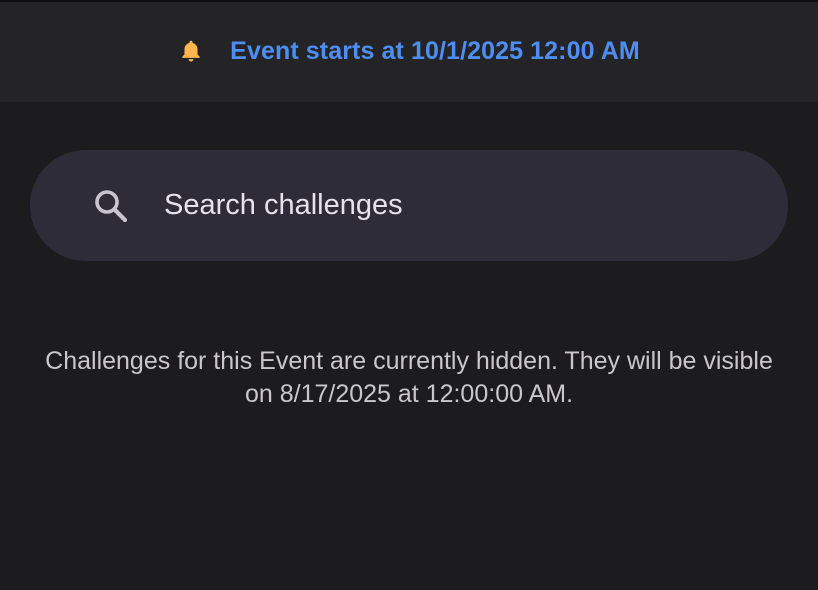 This screenshot has width=818, height=590. What do you see at coordinates (191, 51) in the screenshot?
I see `bell-icon` at bounding box center [191, 51].